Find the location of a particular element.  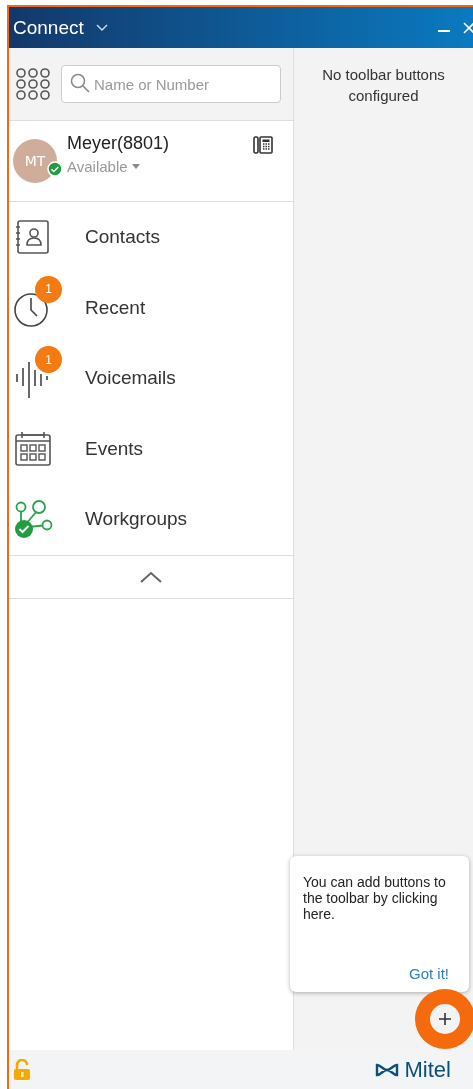

desk-phone-icon is located at coordinates (263, 145).